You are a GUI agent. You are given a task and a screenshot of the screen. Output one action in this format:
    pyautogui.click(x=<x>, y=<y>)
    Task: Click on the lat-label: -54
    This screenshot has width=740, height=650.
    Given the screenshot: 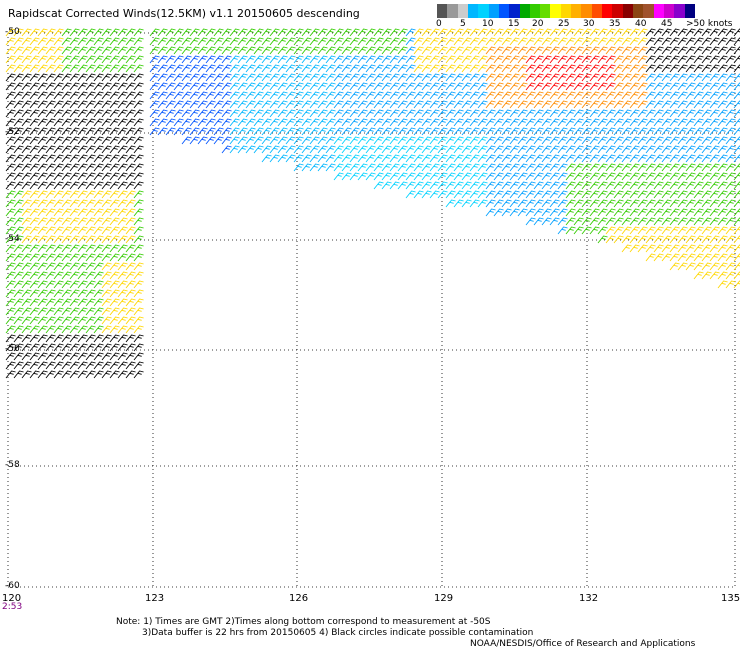 What is the action you would take?
    pyautogui.click(x=12, y=239)
    